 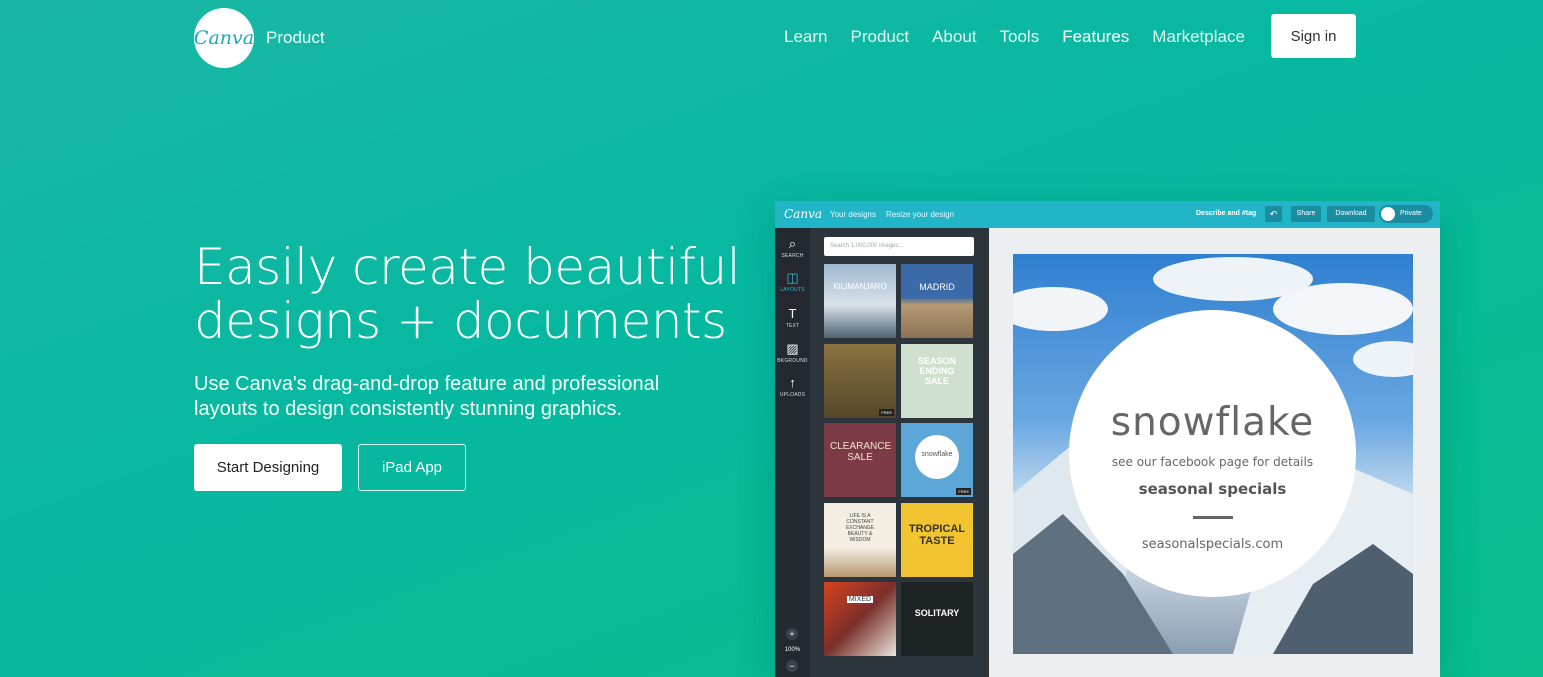 I want to click on ipad-app-button: iPad App, so click(x=412, y=467).